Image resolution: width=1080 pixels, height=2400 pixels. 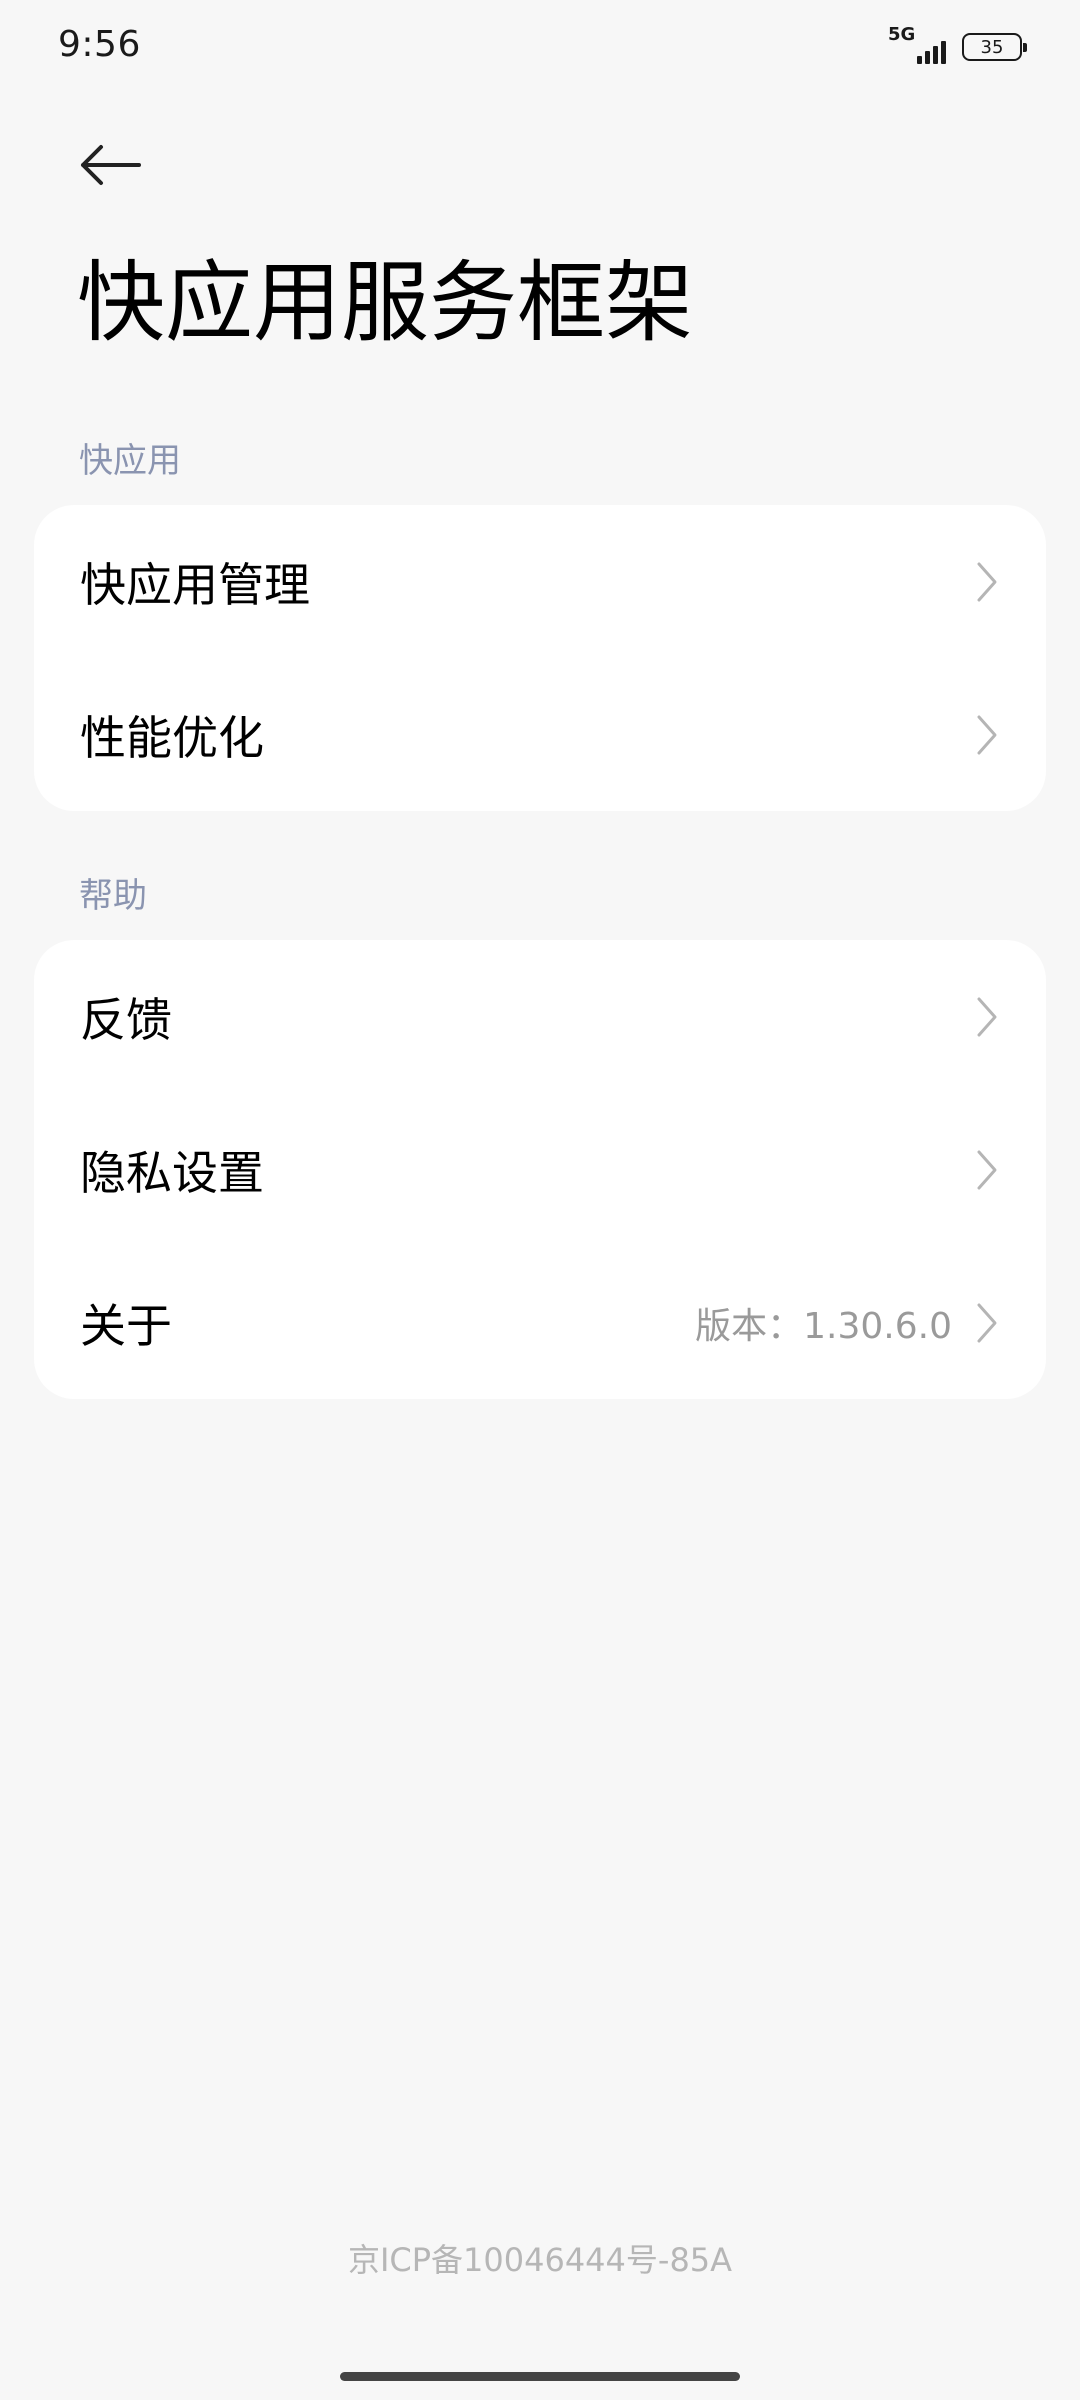 I want to click on icp-license-text: 京ICP备10046444号-85A, so click(x=540, y=2260).